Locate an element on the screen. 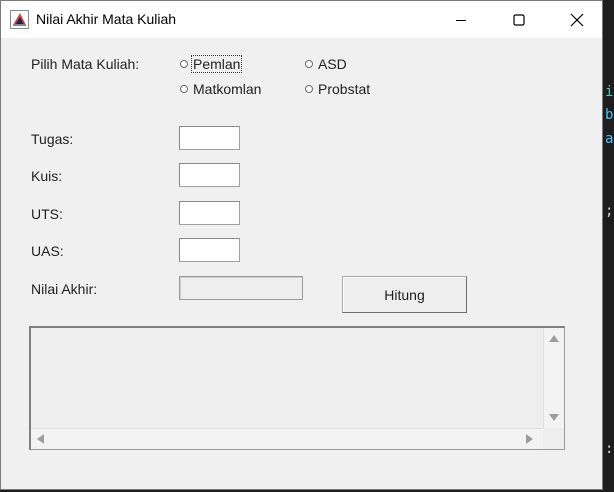  title-bar: Nilai Akhir Mata Kuliah is located at coordinates (301, 19).